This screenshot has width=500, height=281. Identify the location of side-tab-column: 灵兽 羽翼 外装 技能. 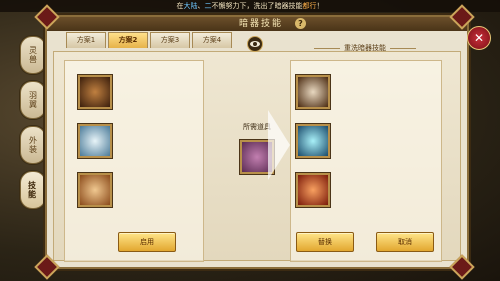
(33, 126).